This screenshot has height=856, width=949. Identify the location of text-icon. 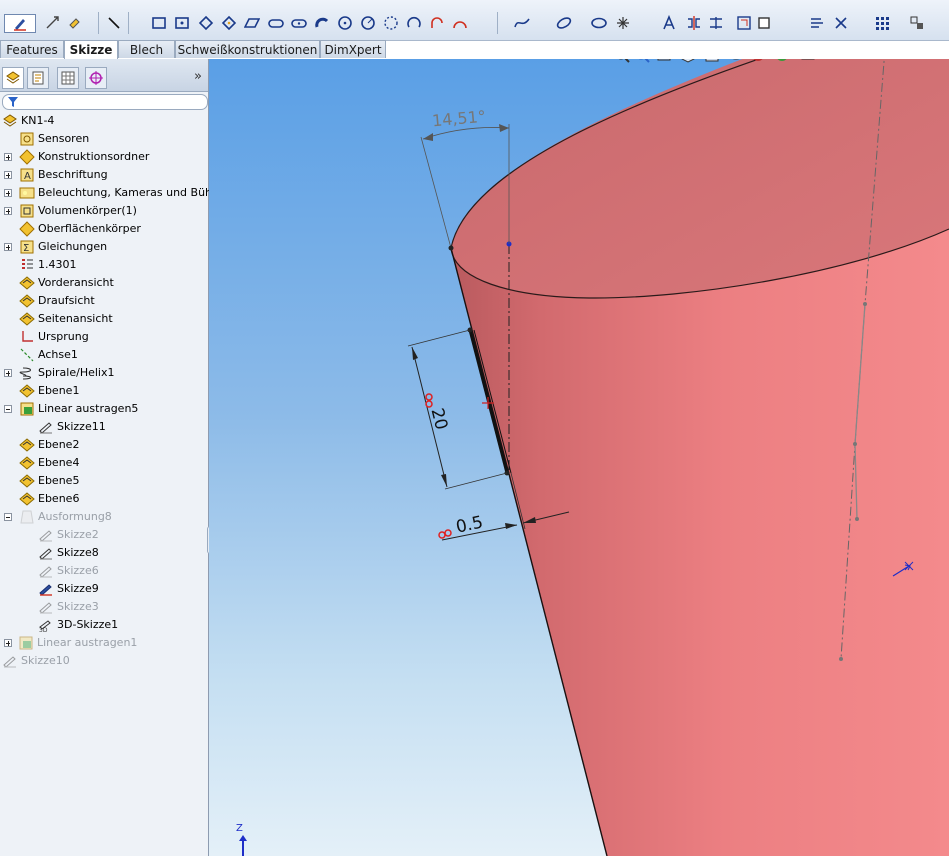
(668, 22).